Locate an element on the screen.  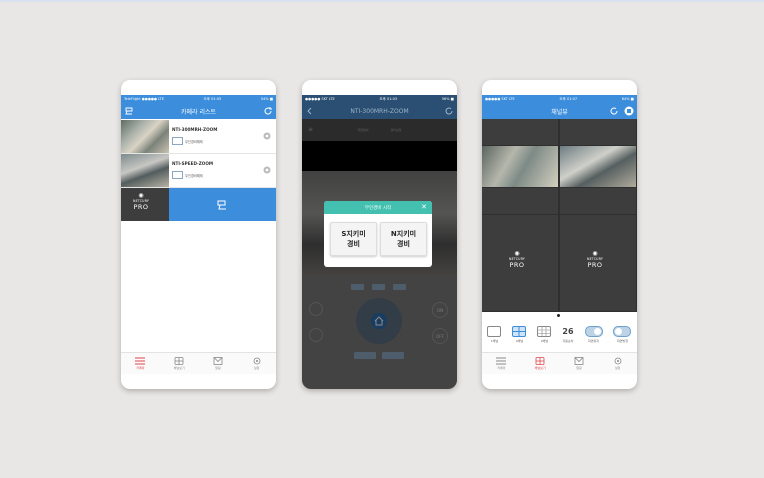
single-channel-button: 1채널 is located at coordinates (494, 334).